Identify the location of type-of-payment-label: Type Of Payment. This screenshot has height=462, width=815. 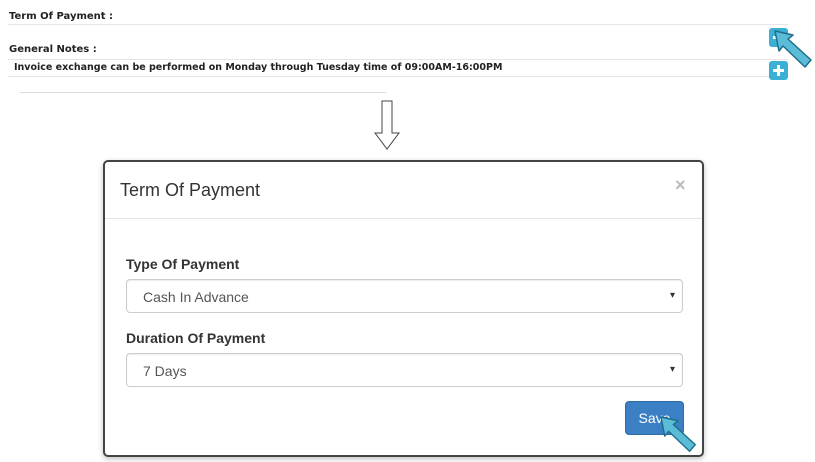
(183, 264).